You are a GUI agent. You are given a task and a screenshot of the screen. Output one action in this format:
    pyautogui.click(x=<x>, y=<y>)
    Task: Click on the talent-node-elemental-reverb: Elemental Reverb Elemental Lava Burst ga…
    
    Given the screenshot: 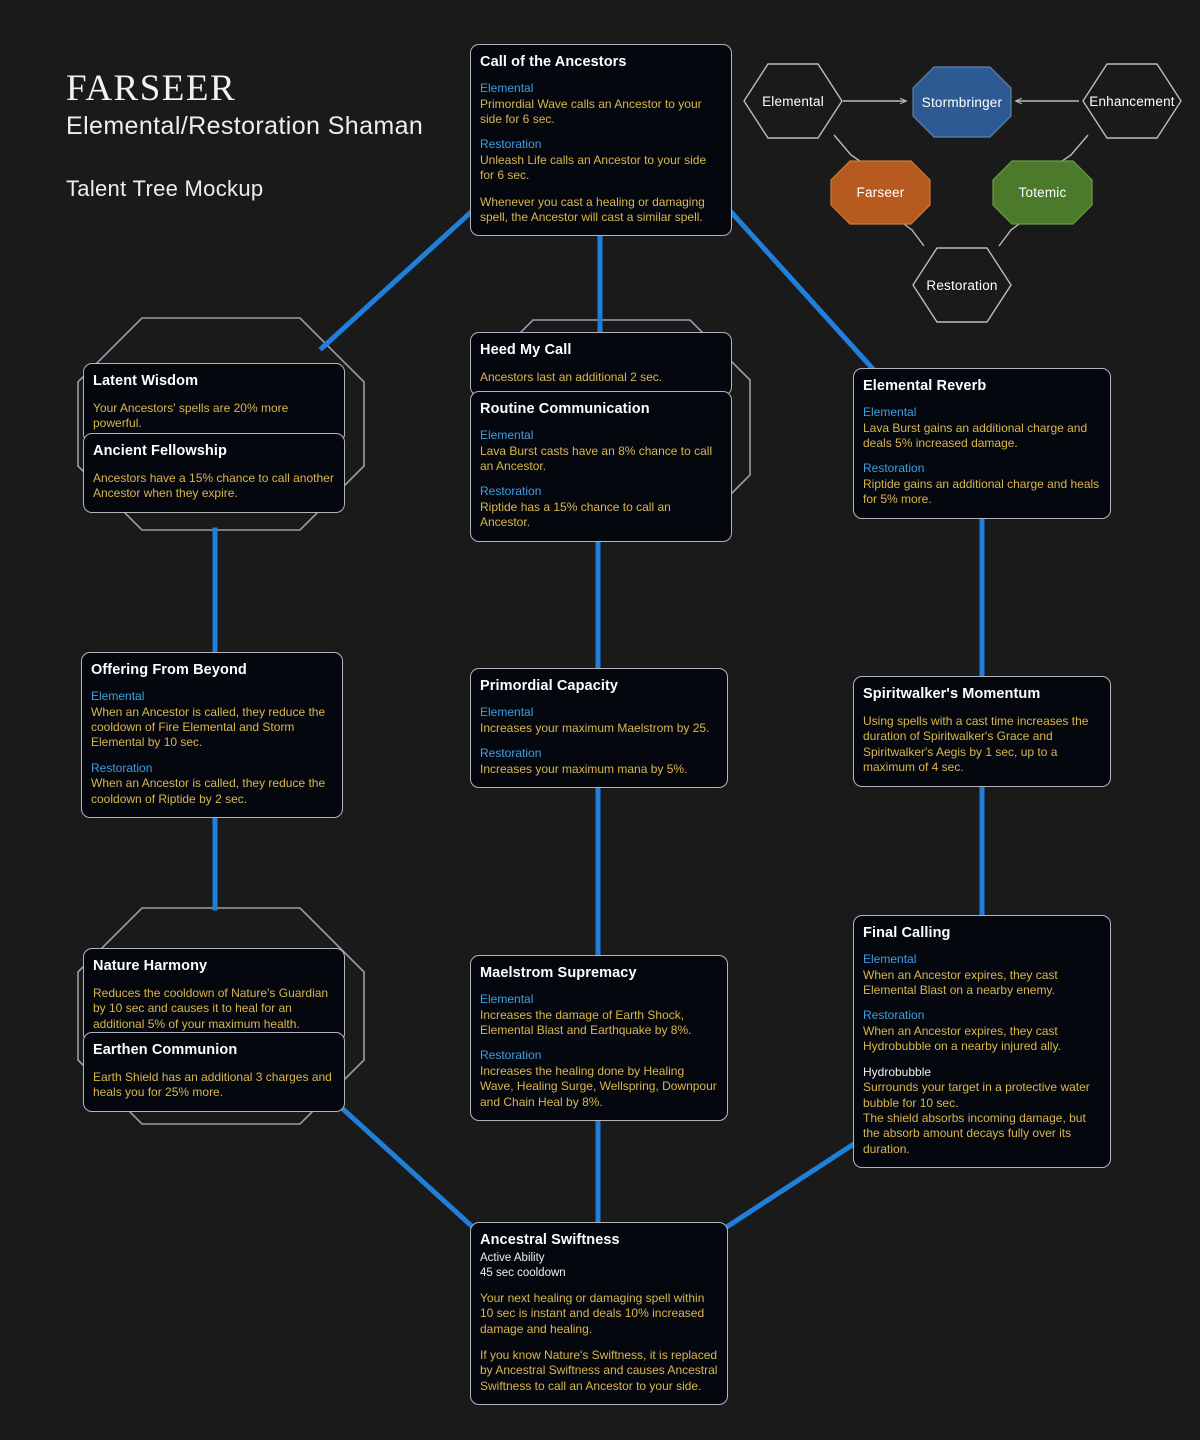 What is the action you would take?
    pyautogui.click(x=982, y=443)
    